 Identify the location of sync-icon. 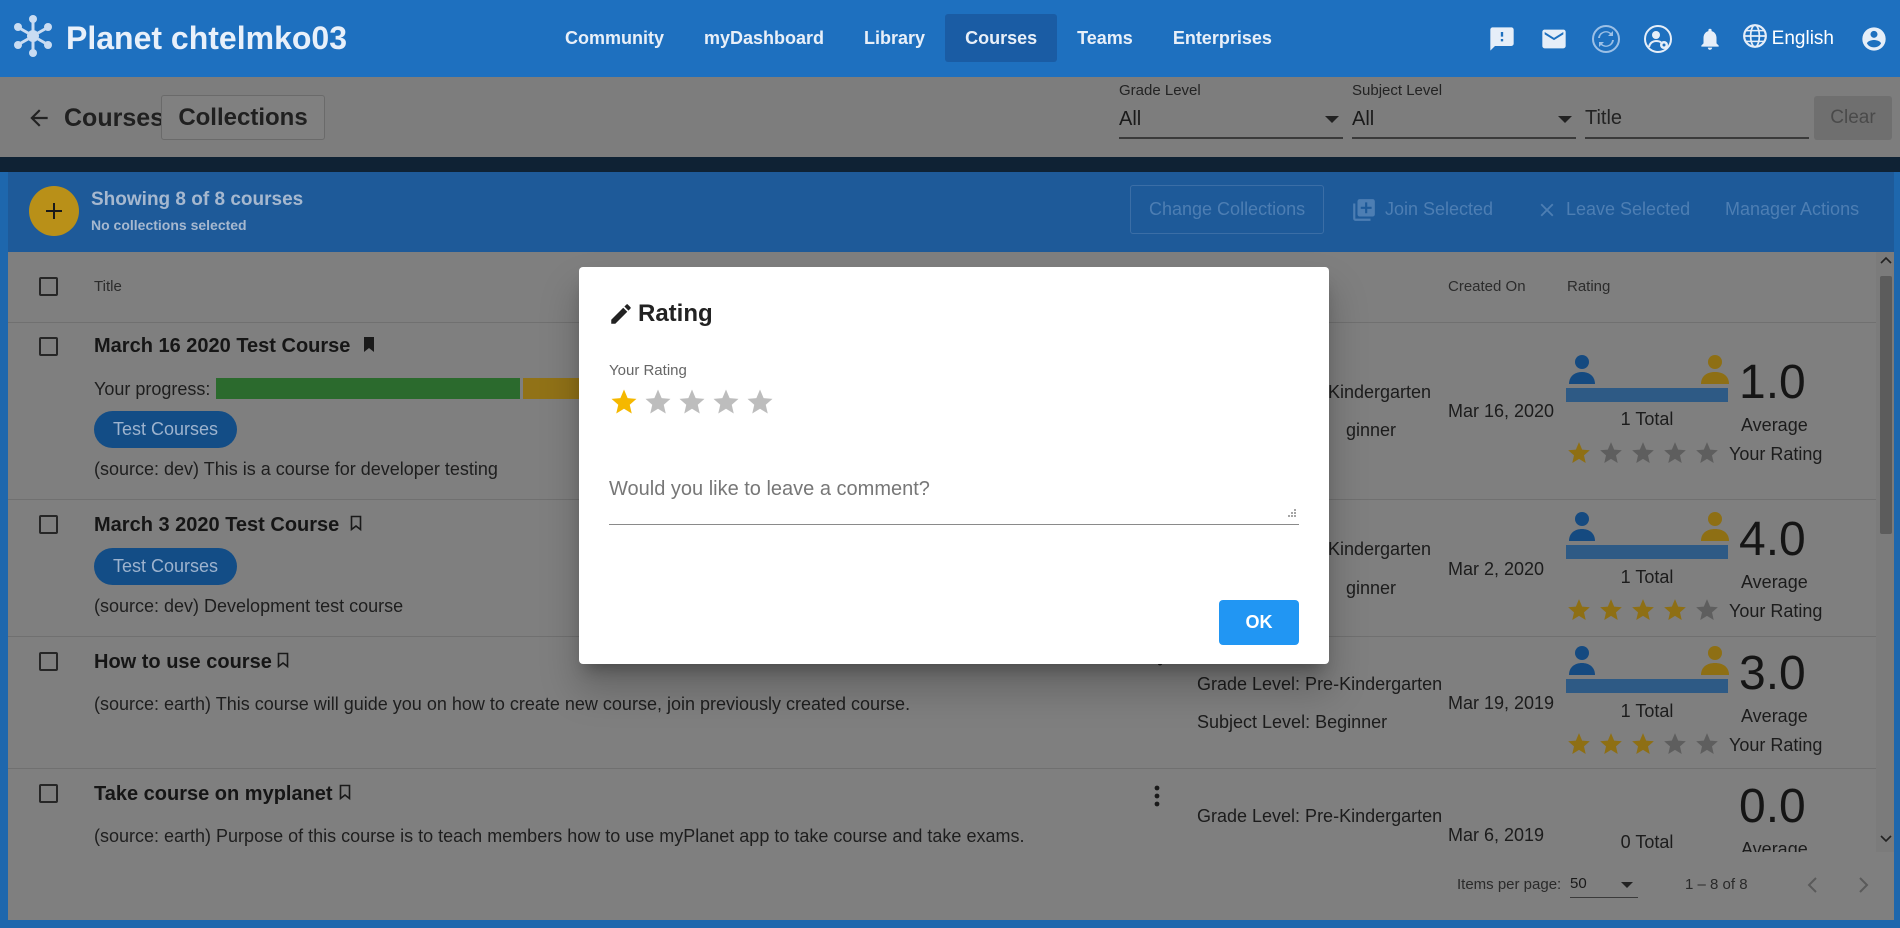
(1606, 38).